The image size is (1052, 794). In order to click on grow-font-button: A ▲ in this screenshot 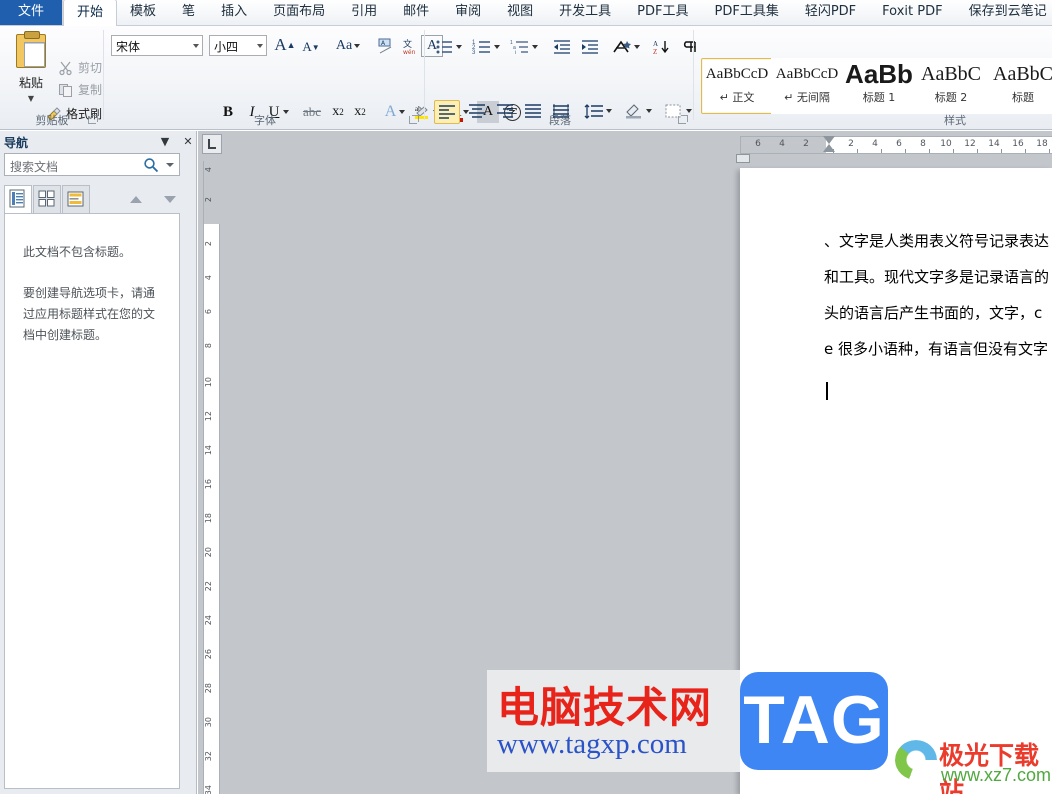, I will do `click(285, 45)`.